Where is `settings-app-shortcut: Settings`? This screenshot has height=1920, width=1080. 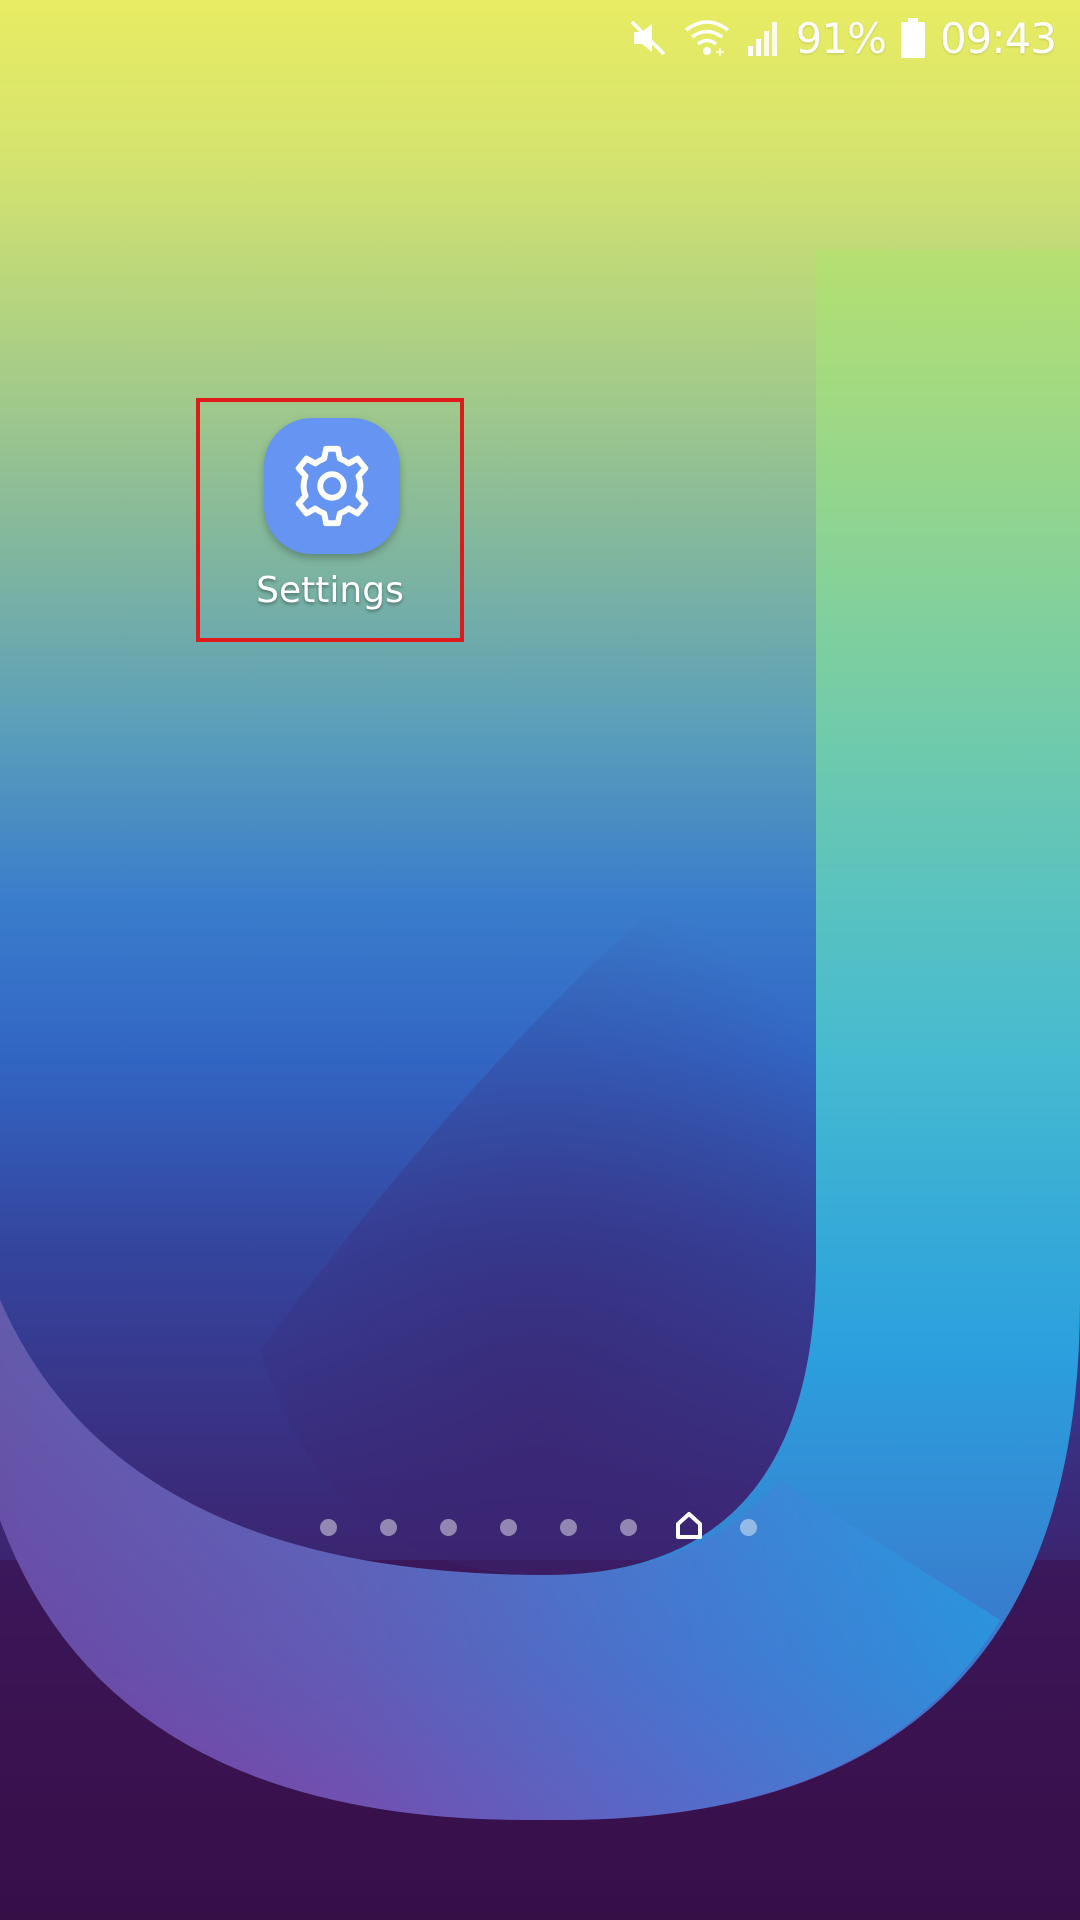
settings-app-shortcut: Settings is located at coordinates (330, 520).